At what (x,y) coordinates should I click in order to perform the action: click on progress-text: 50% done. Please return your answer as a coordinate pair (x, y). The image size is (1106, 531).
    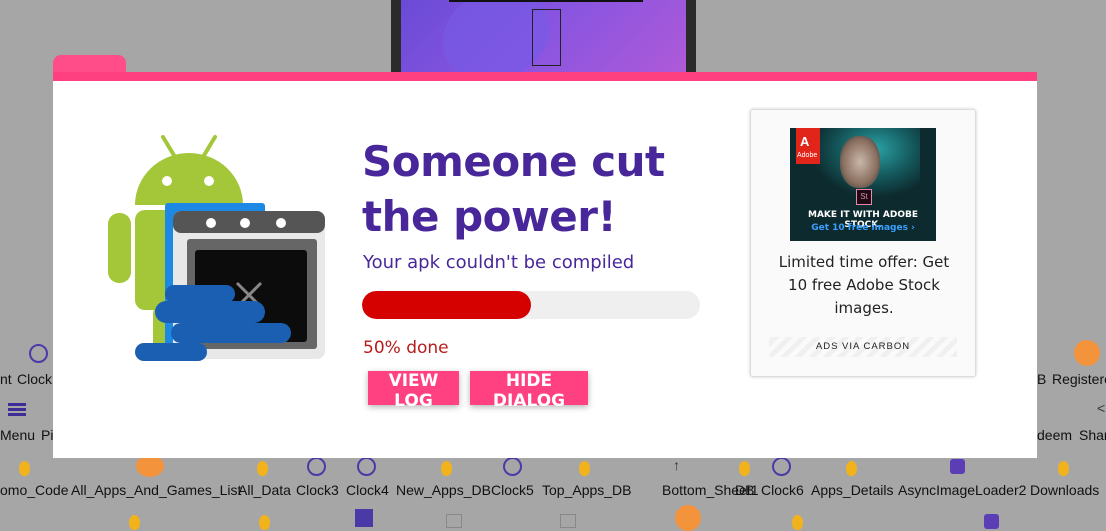
    Looking at the image, I should click on (406, 348).